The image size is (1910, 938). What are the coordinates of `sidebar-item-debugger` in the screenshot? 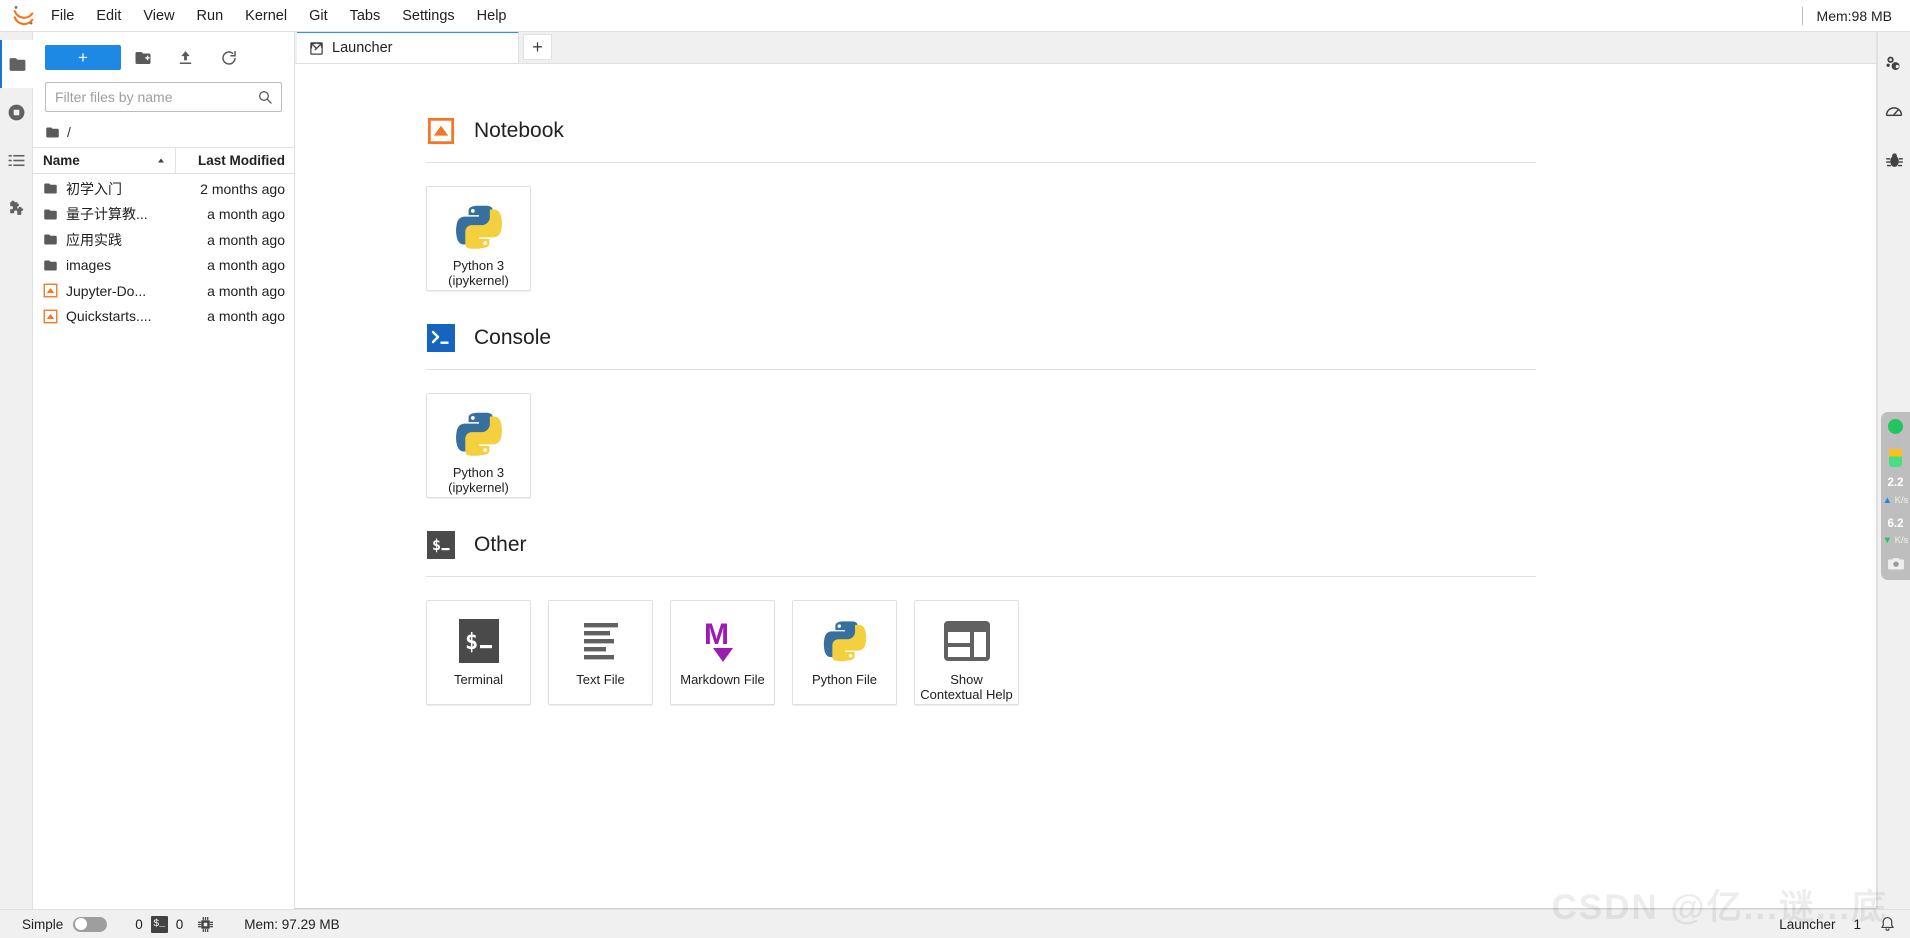 It's located at (1894, 160).